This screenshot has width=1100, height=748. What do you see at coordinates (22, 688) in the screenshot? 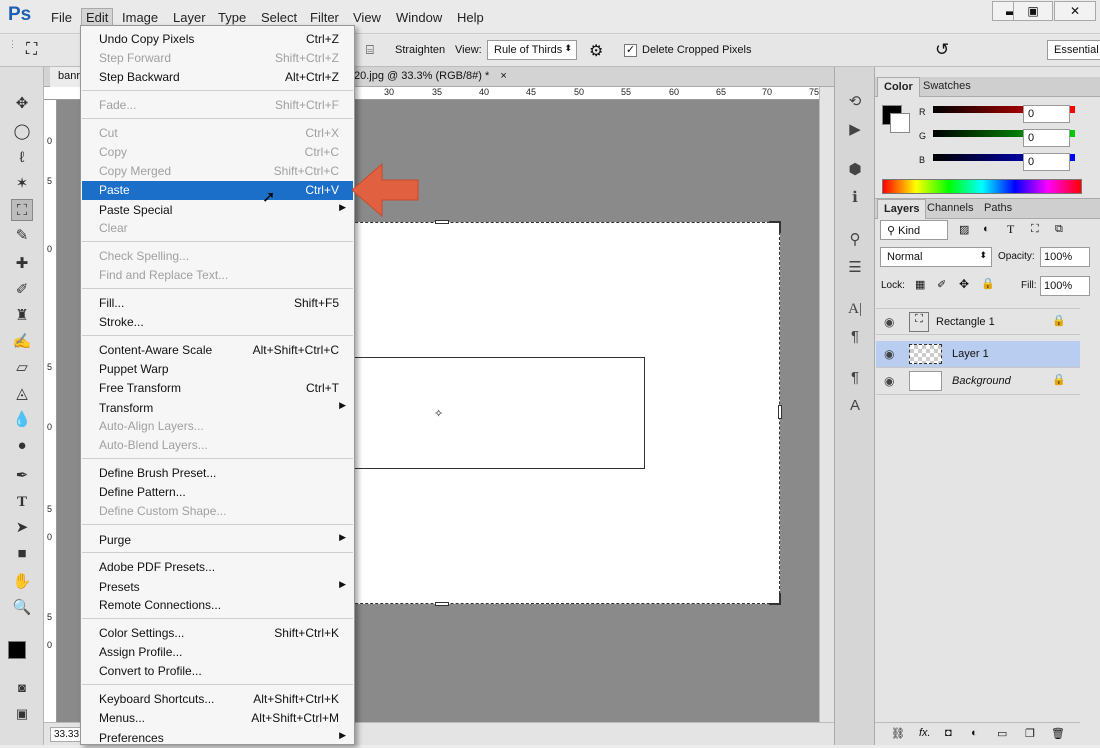
I see `quick-mask-icon: ◙` at bounding box center [22, 688].